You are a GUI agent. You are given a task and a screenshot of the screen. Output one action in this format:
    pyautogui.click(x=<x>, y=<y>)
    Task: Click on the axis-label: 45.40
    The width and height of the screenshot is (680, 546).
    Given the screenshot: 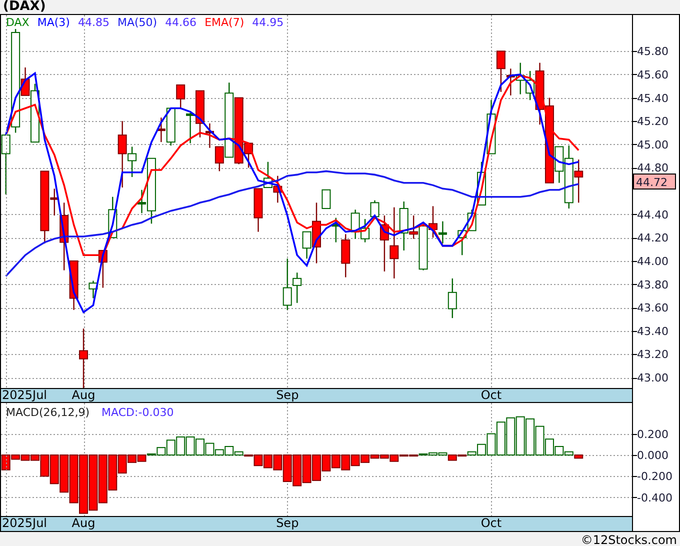 What is the action you would take?
    pyautogui.click(x=652, y=98)
    